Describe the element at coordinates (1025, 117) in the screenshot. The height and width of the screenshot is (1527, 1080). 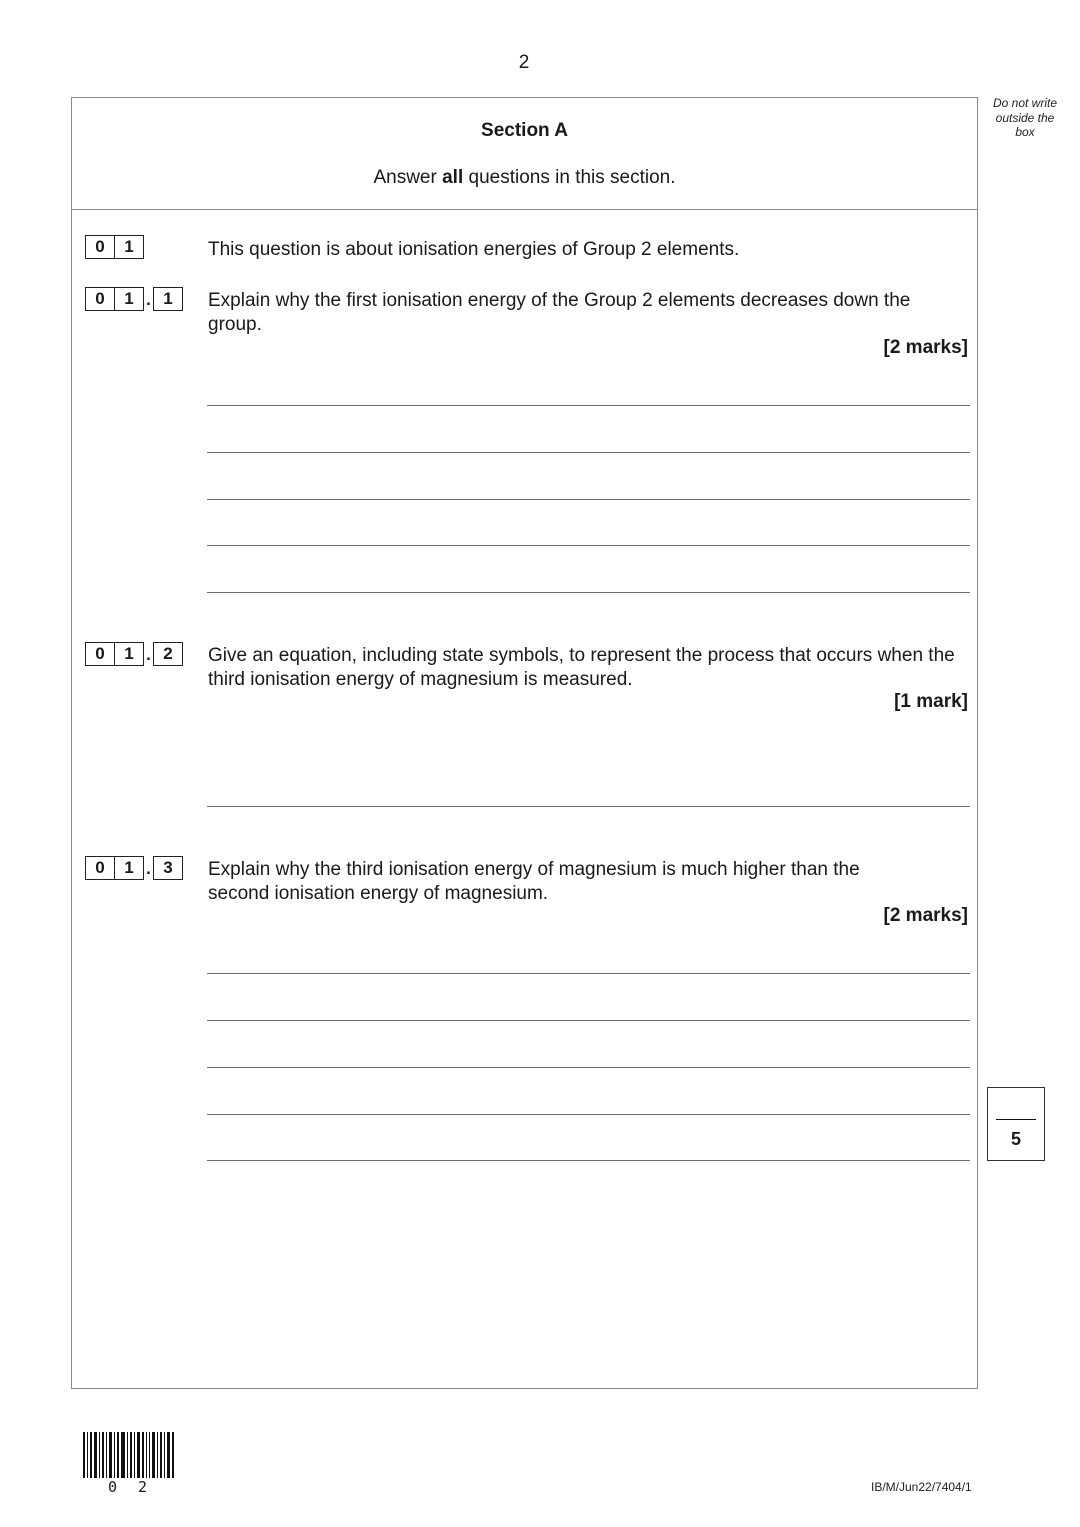
I see `margin-note: Do not write outside the box` at that location.